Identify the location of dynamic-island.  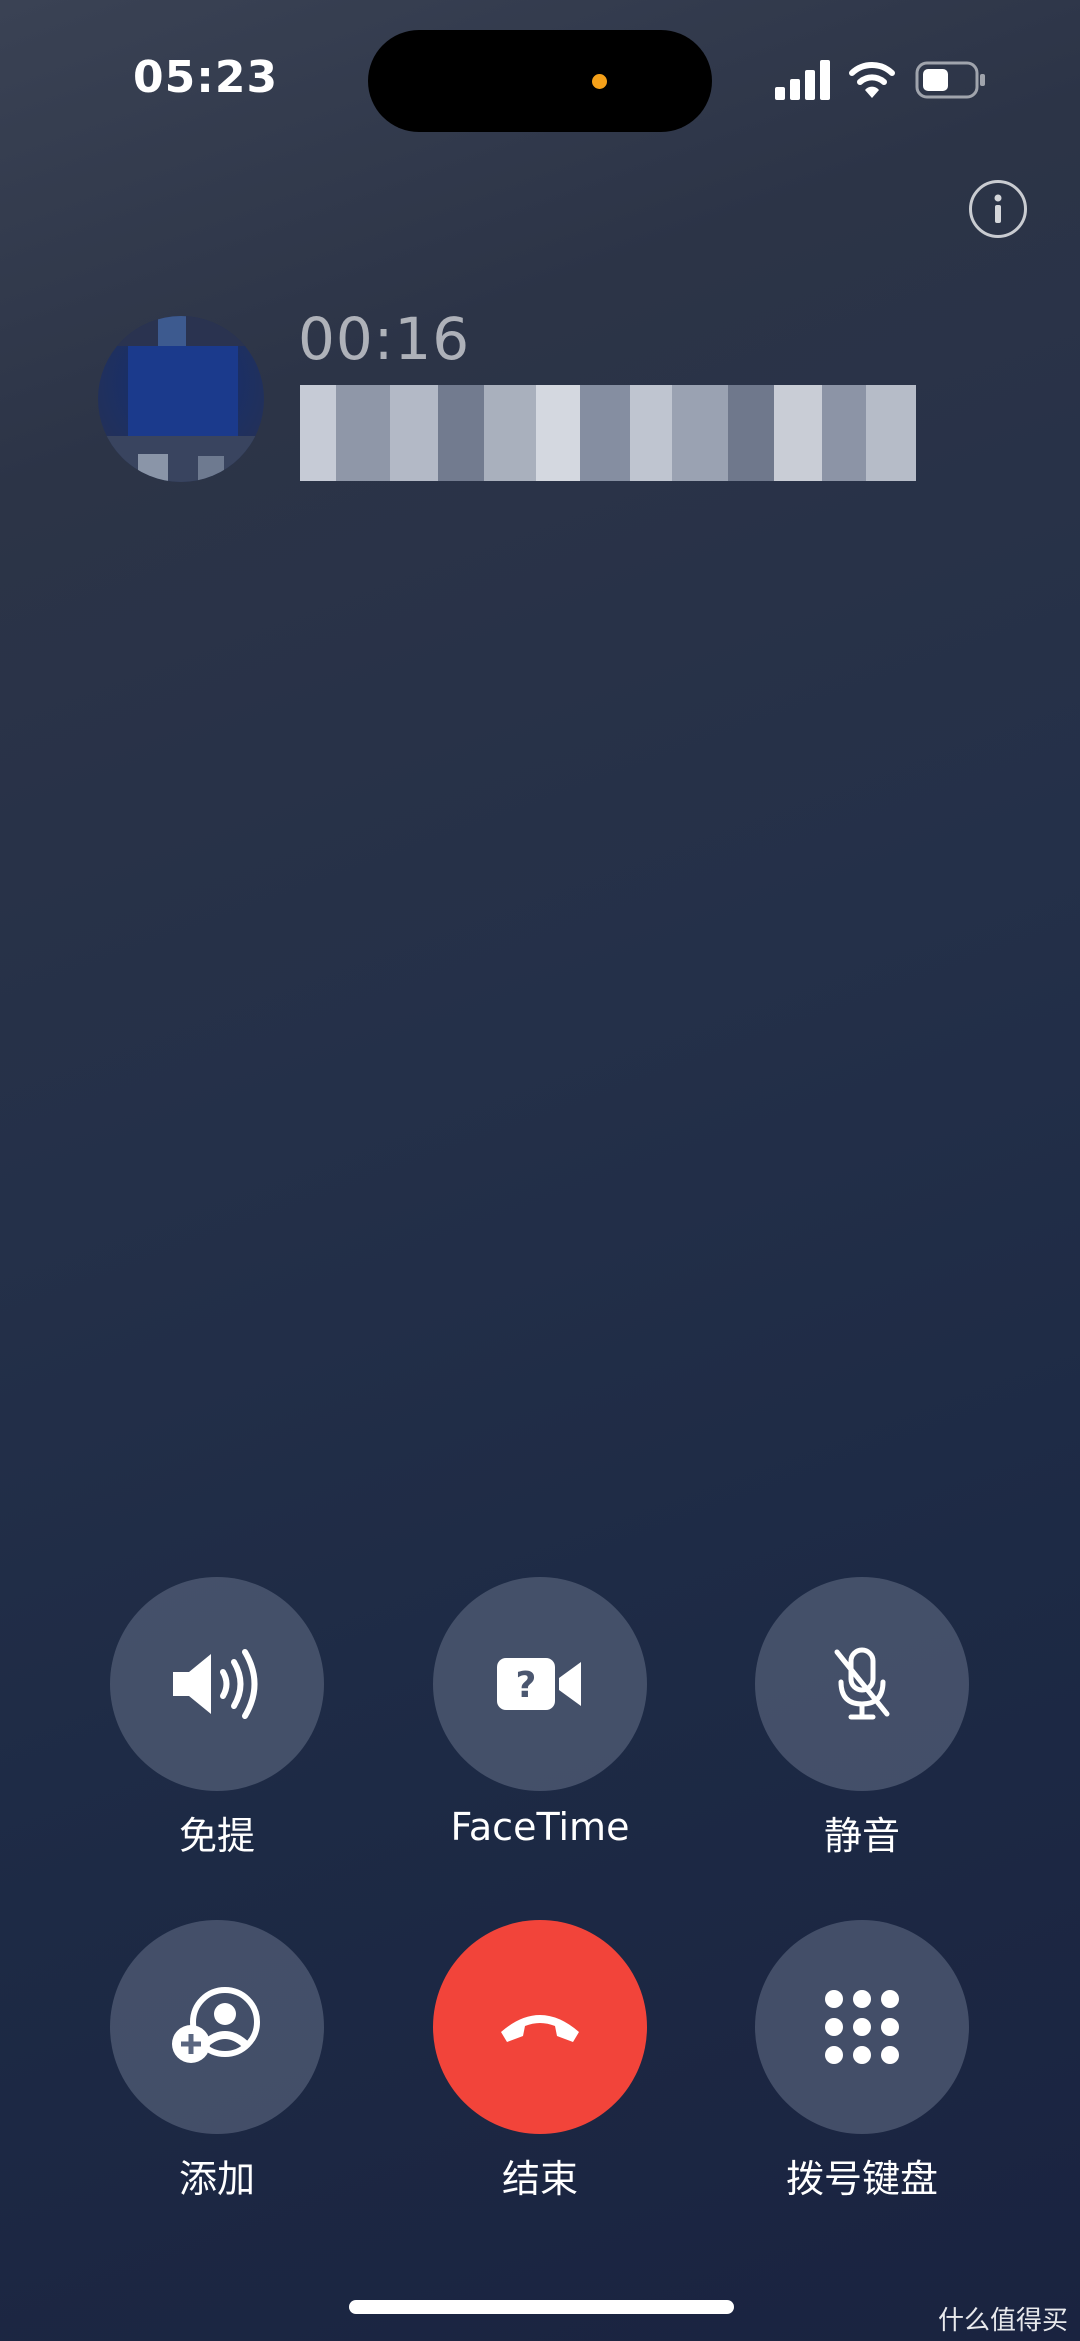
(540, 81).